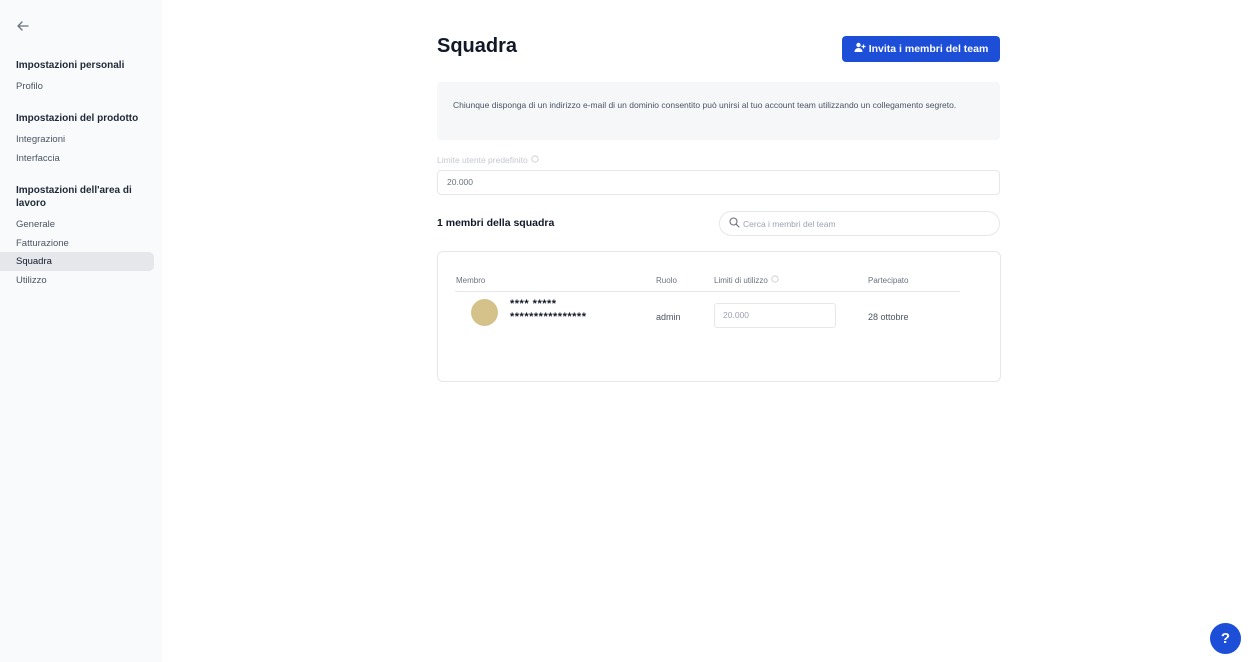 The height and width of the screenshot is (662, 1248). I want to click on column-header-joined: Partecipato, so click(888, 280).